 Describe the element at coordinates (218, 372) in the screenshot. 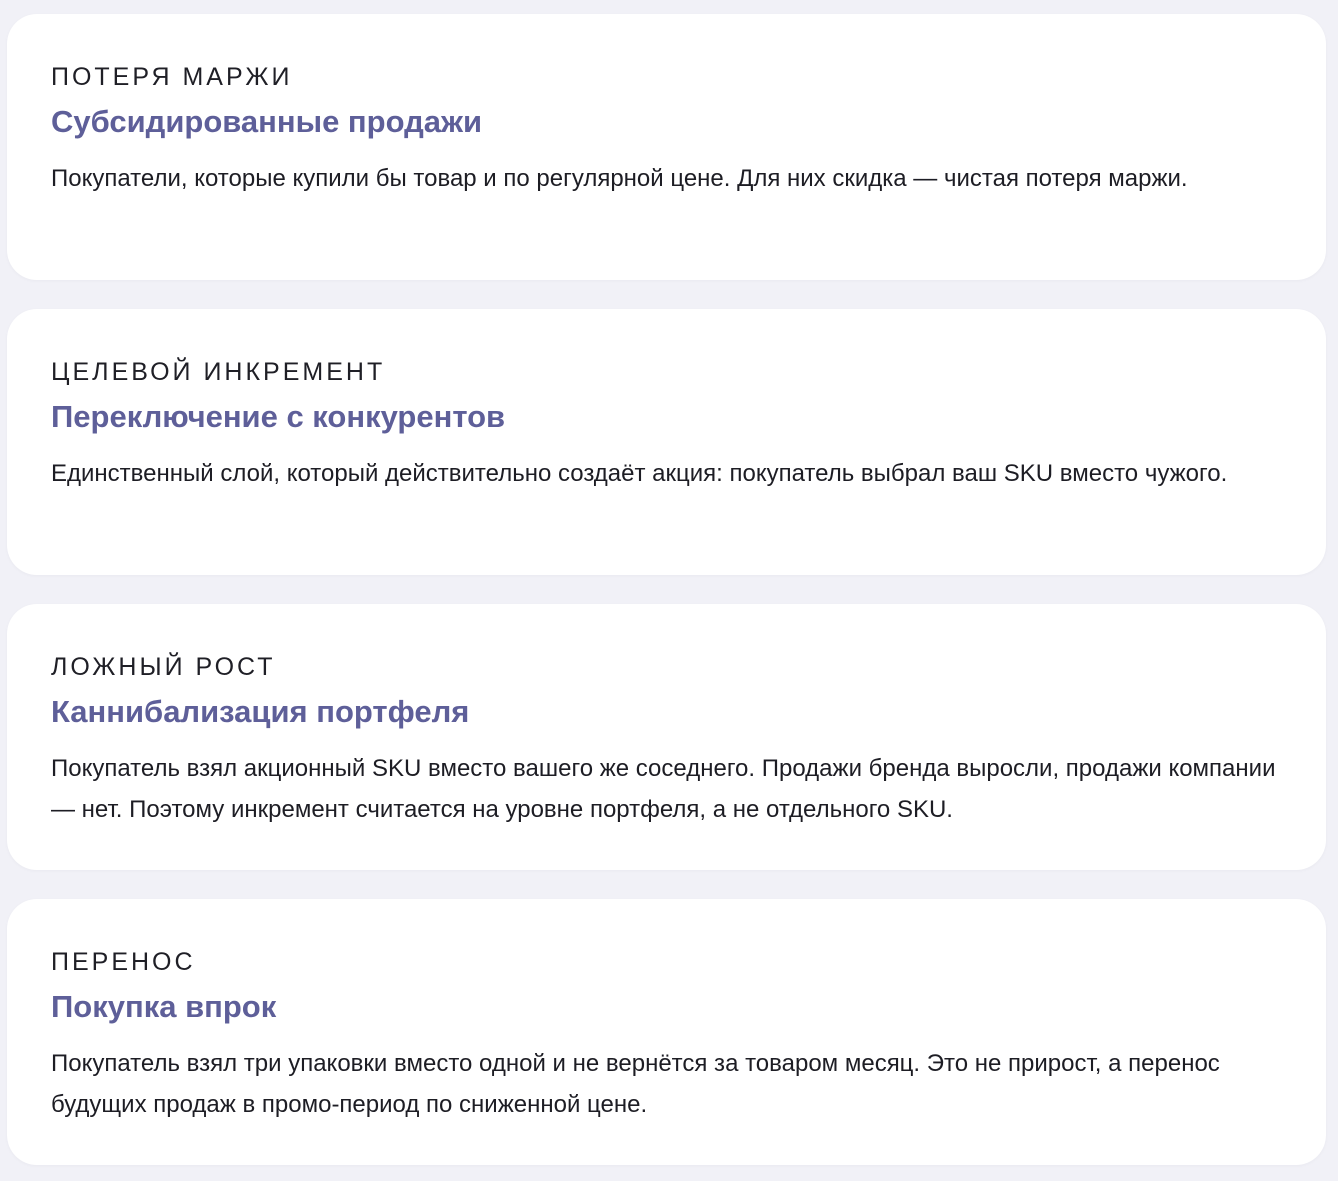

I see `card-kicker: ЦЕЛЕВОЙ ИНКРЕМЕНТ` at that location.